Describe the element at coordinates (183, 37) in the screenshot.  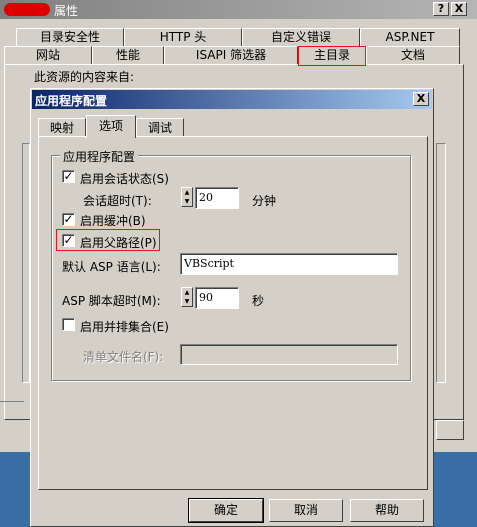
I see `tab-http-headers: HTTP 头` at that location.